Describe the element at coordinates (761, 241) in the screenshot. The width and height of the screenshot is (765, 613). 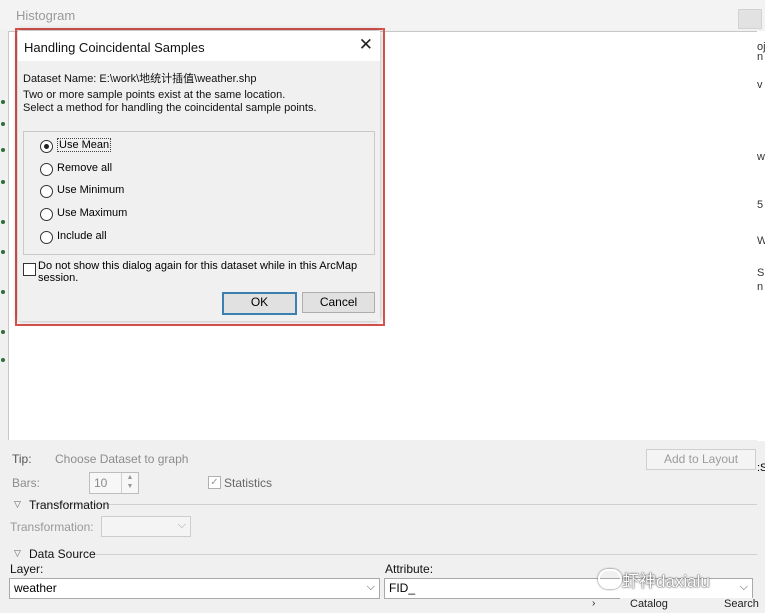
I see `right-edge-text: W` at that location.